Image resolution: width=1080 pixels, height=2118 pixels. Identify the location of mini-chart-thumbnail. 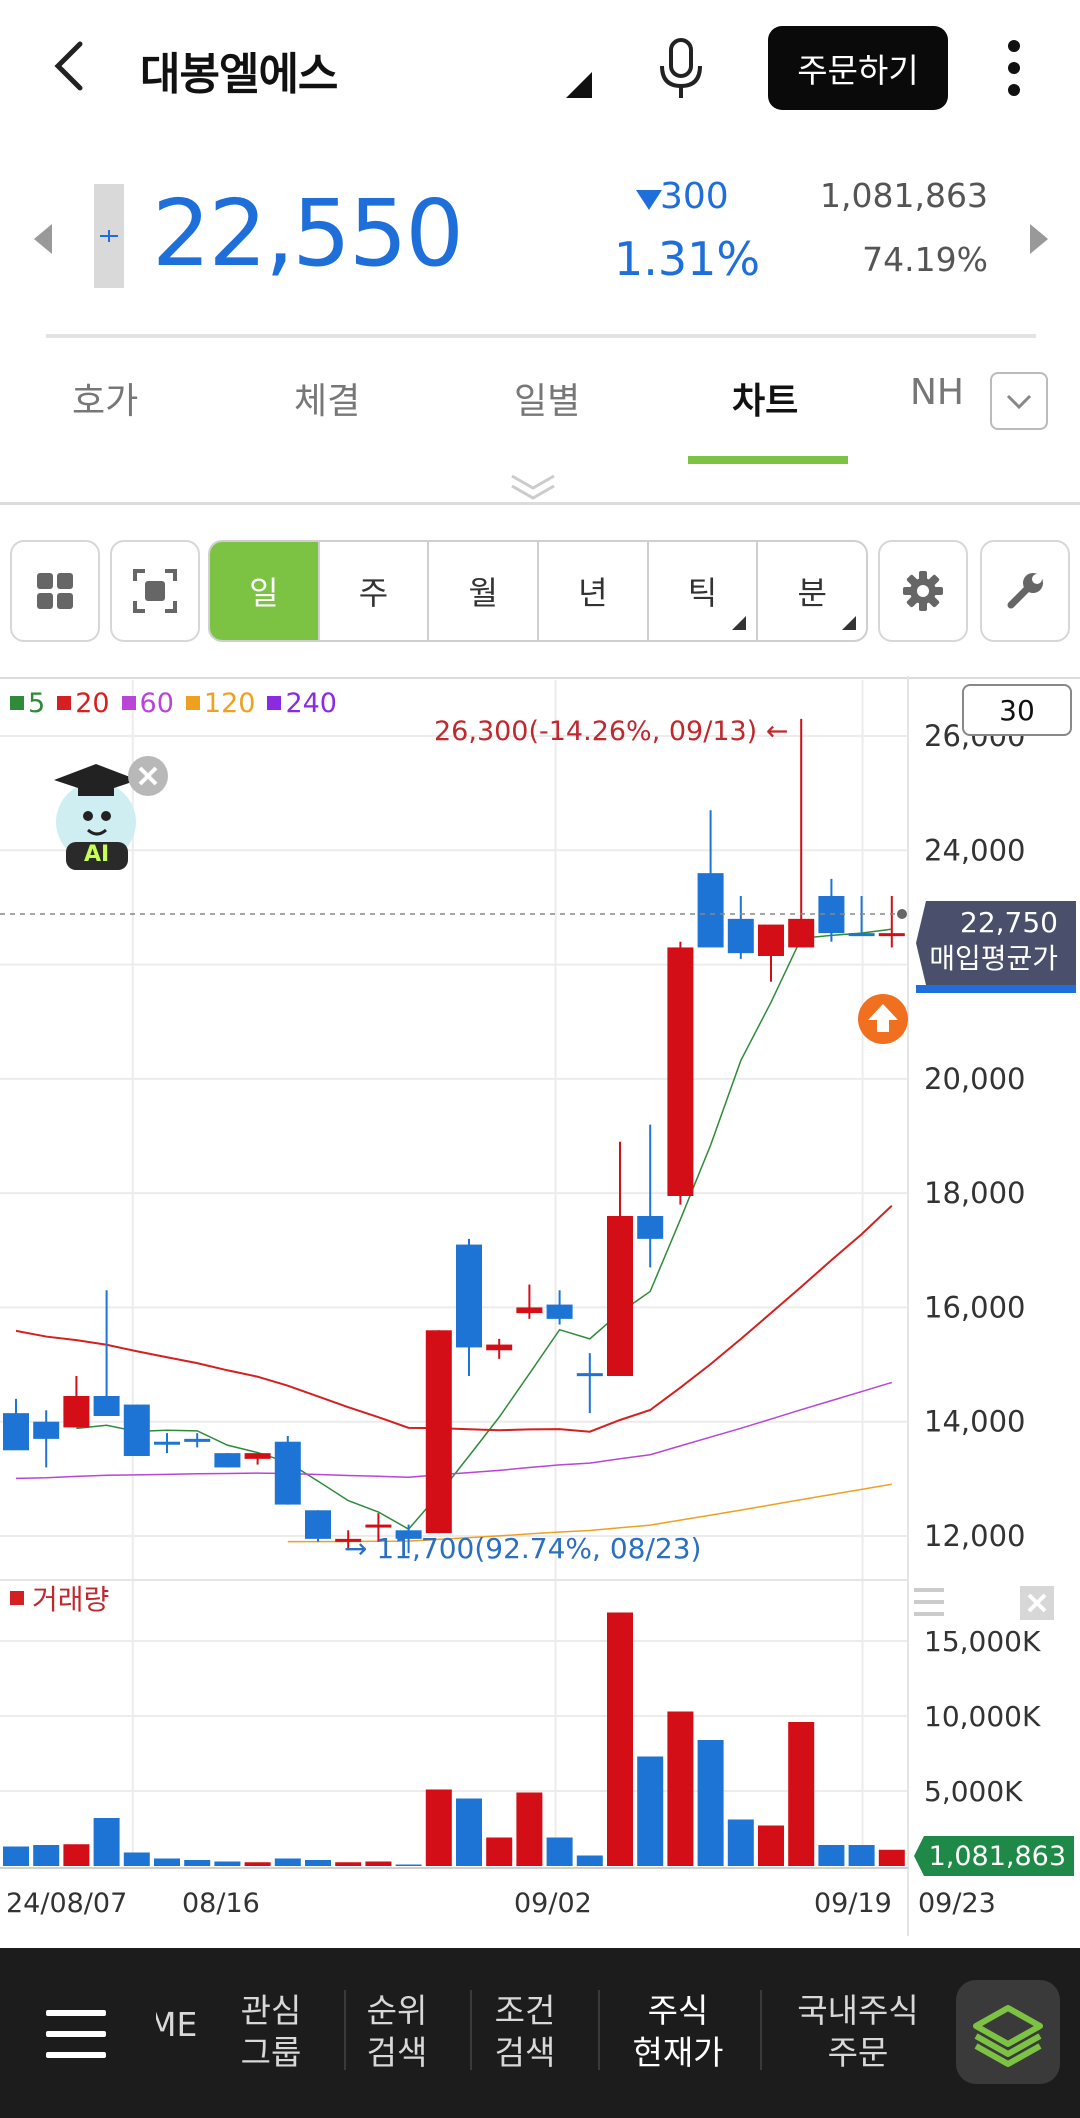
(109, 236).